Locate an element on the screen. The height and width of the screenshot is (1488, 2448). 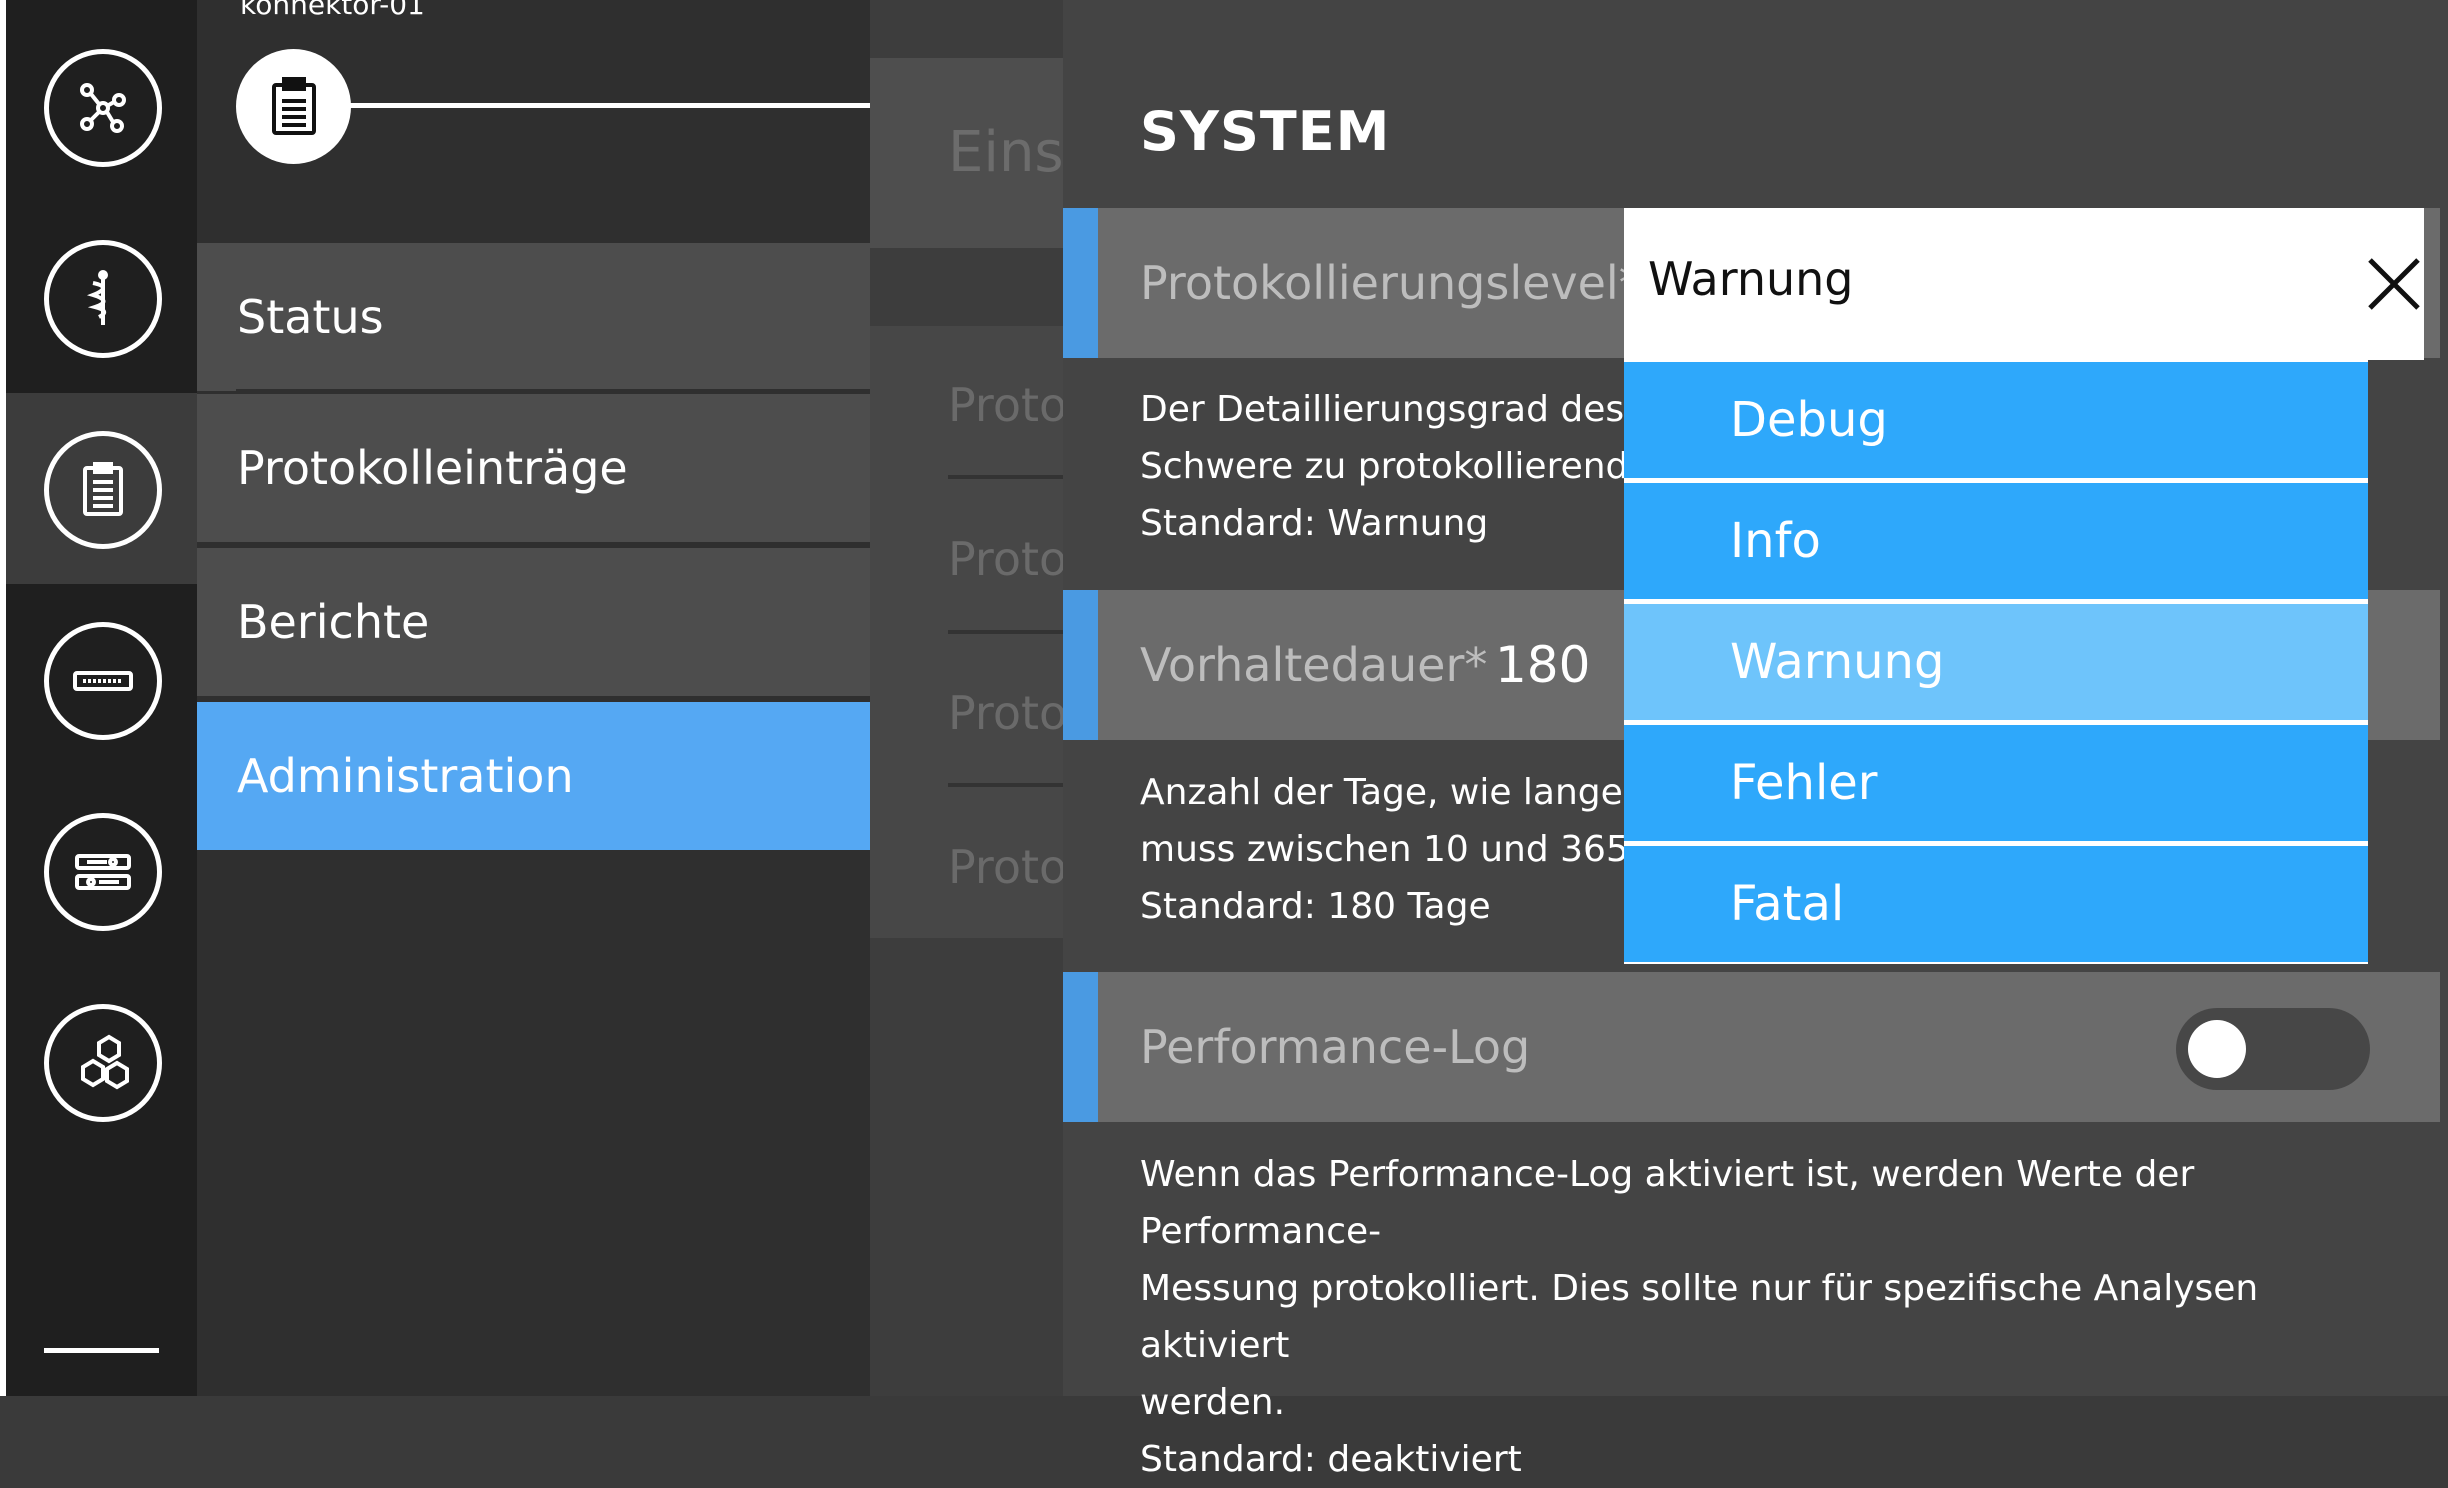
rail-protocol-button is located at coordinates (101, 488).